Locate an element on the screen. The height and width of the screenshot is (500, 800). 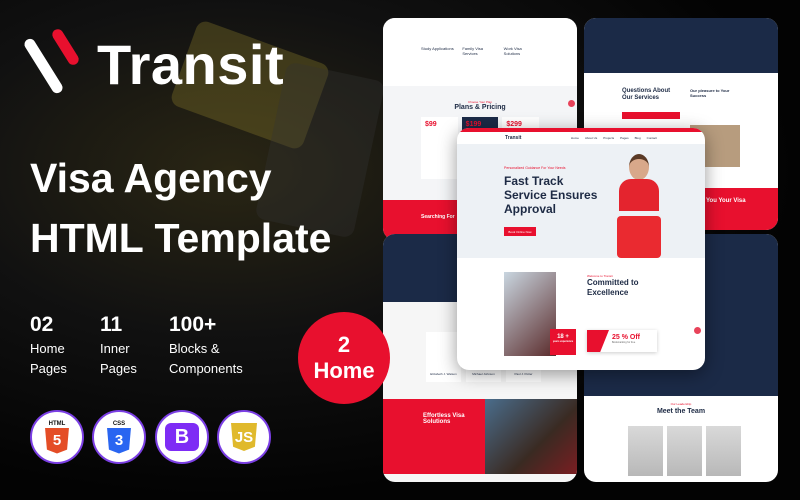
faq-title-line: Questions About is located at coordinates (646, 91).